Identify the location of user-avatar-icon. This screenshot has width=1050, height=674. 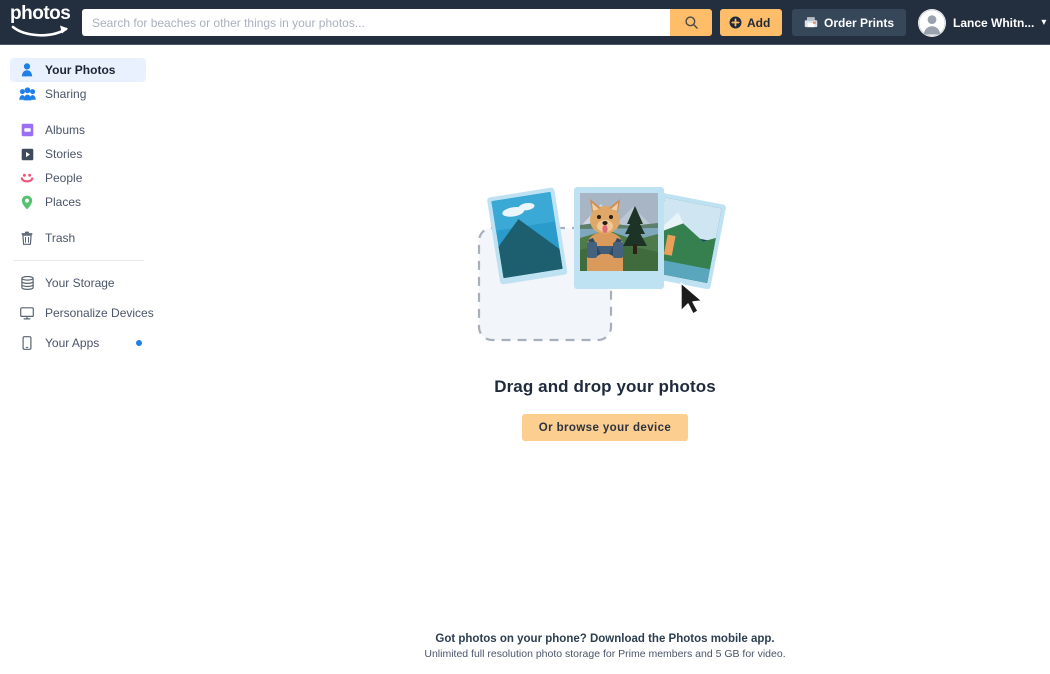
(932, 22).